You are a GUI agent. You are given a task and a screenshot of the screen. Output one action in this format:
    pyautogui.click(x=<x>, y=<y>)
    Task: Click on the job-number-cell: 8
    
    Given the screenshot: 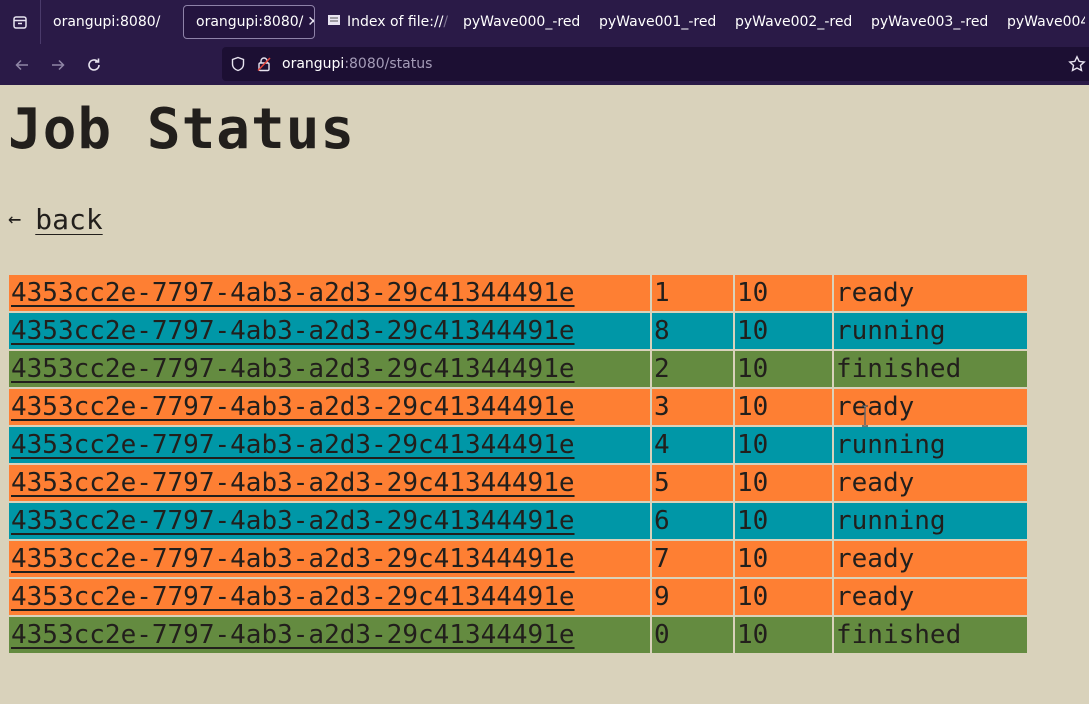 What is the action you would take?
    pyautogui.click(x=692, y=331)
    